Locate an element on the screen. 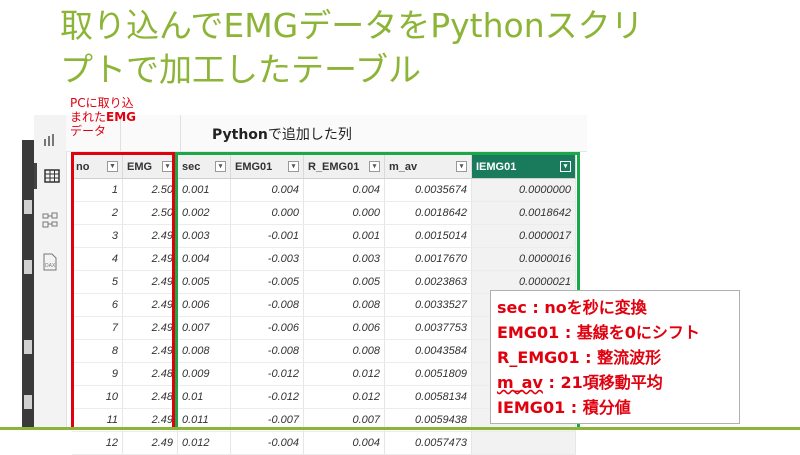 The height and width of the screenshot is (455, 800). legend-line-r-emg01: R_EMG01 : 整流波形 is located at coordinates (579, 357).